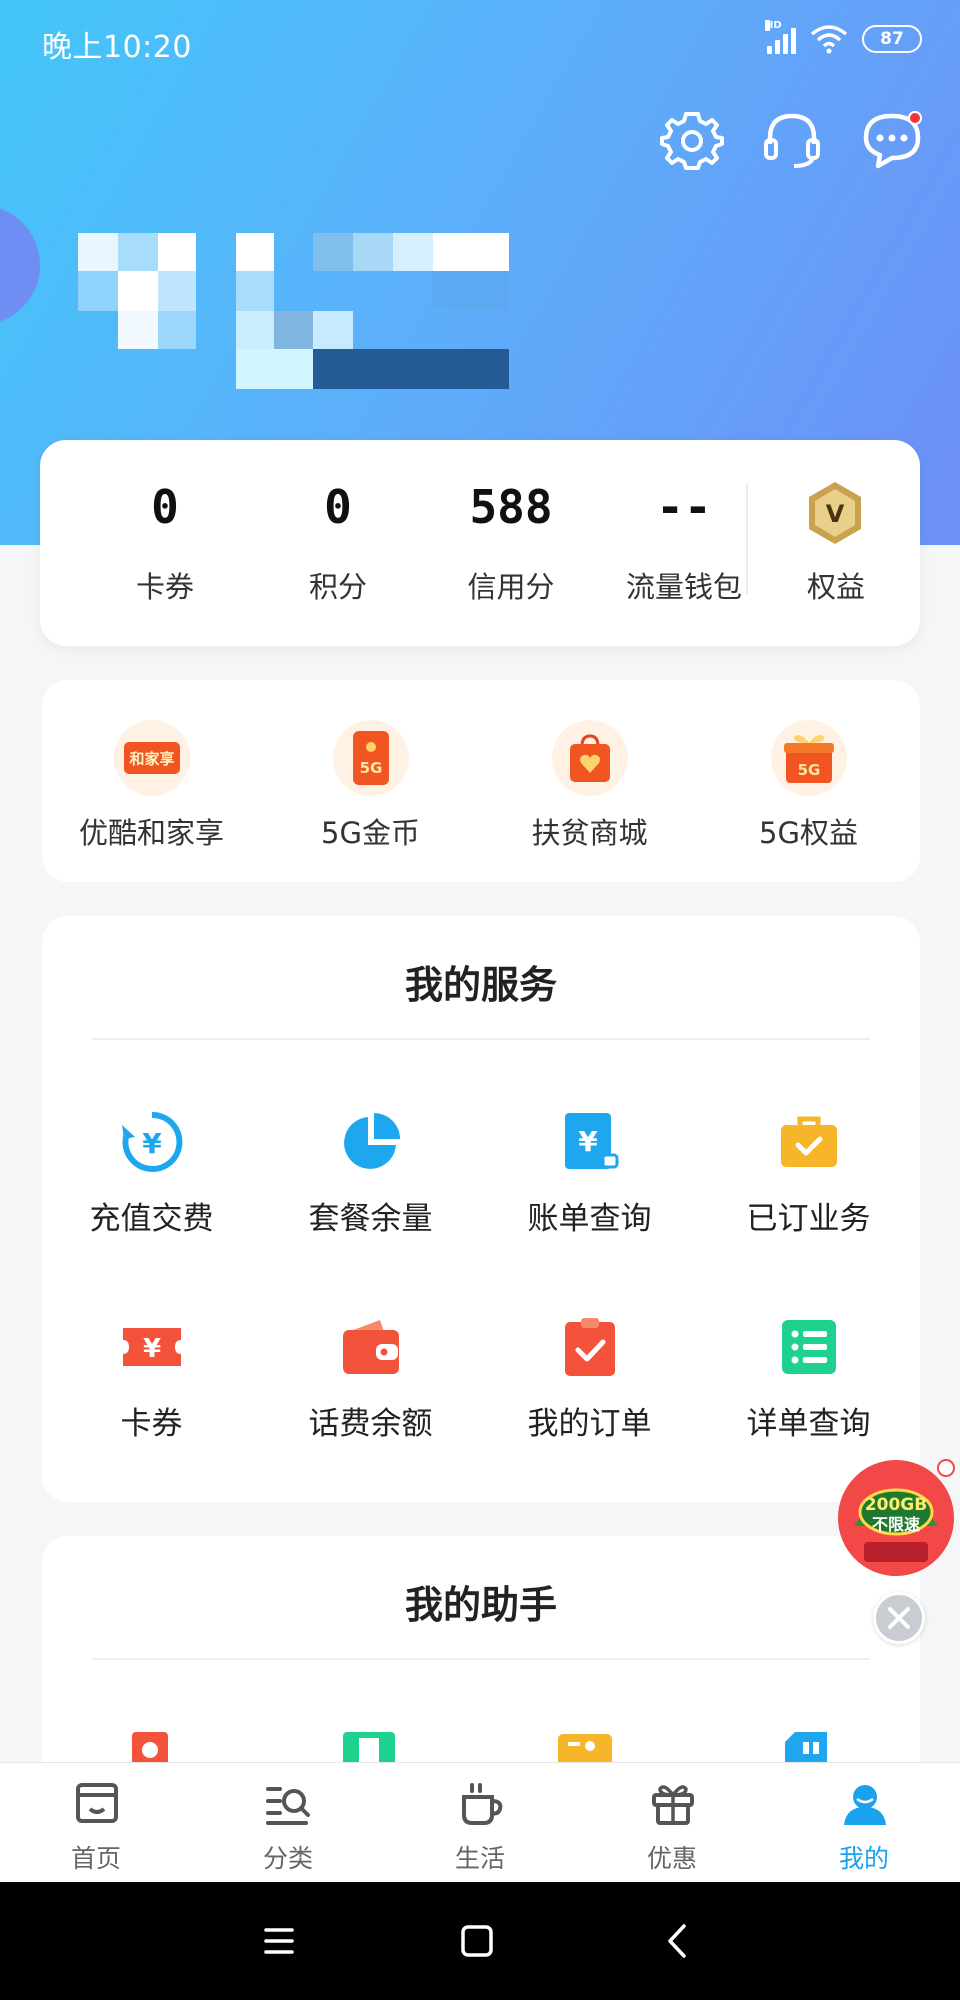 Image resolution: width=960 pixels, height=2000 pixels. Describe the element at coordinates (482, 1804) in the screenshot. I see `cup-icon` at that location.